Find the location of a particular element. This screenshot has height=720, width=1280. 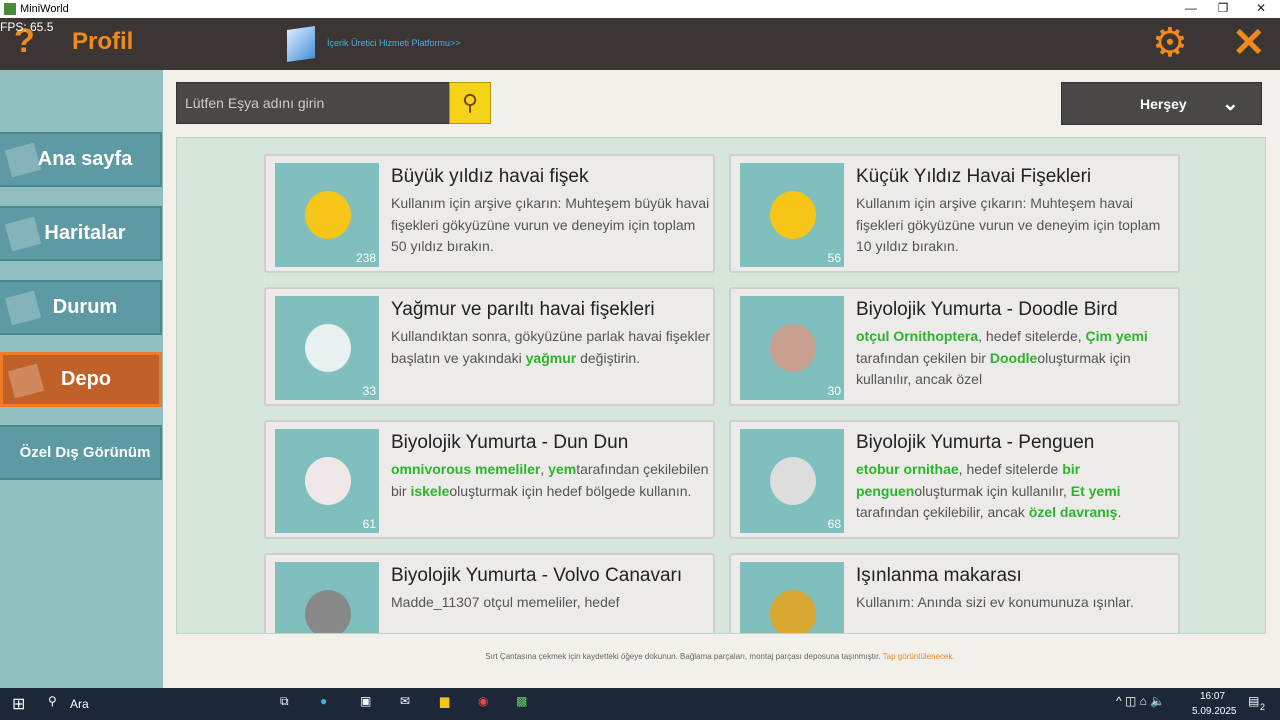

taskbar-search: Ara is located at coordinates (79, 704).